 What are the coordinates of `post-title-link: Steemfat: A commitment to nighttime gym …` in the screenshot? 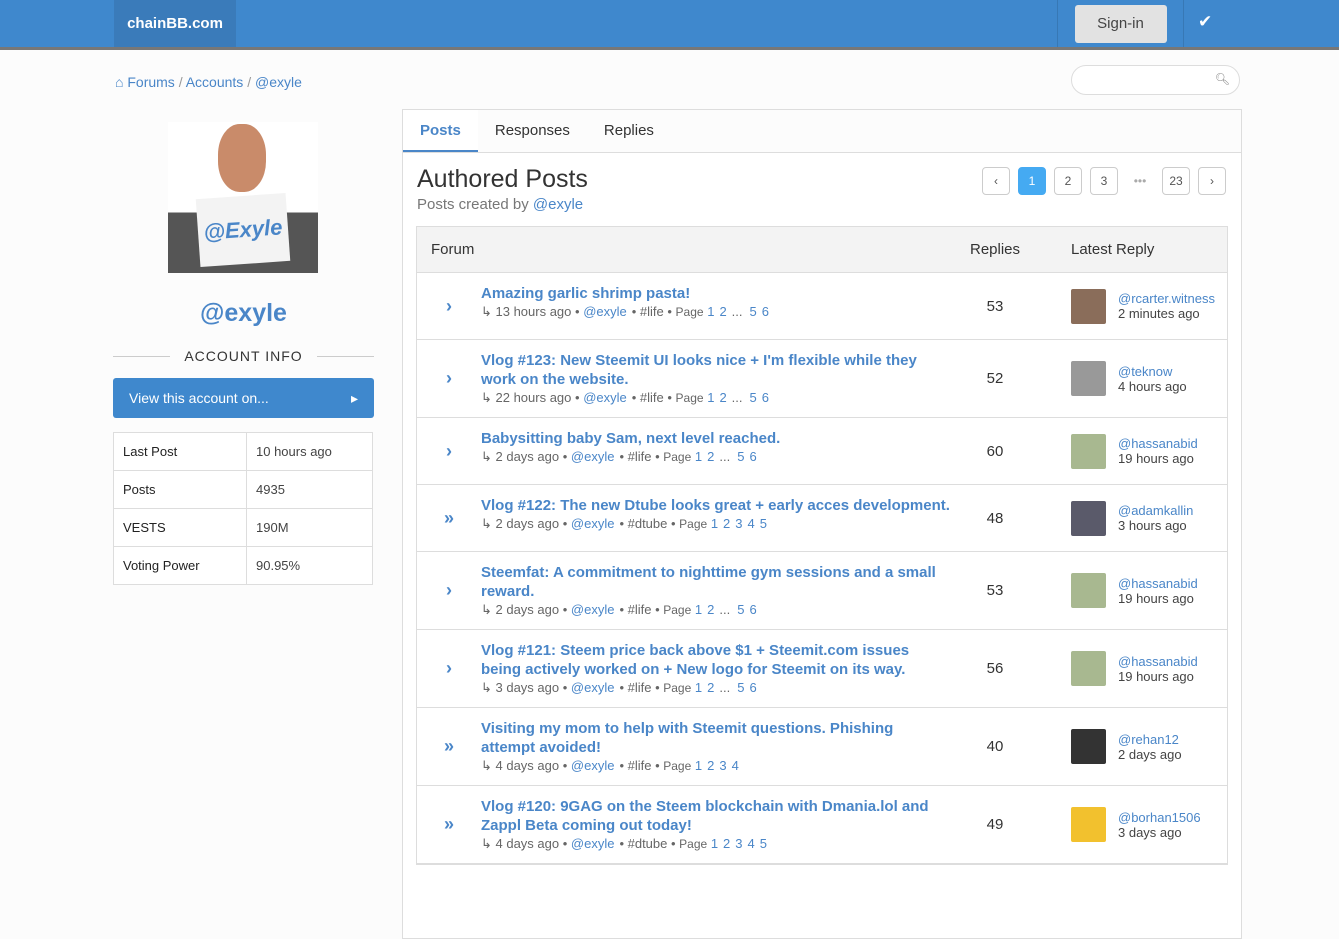 It's located at (708, 582).